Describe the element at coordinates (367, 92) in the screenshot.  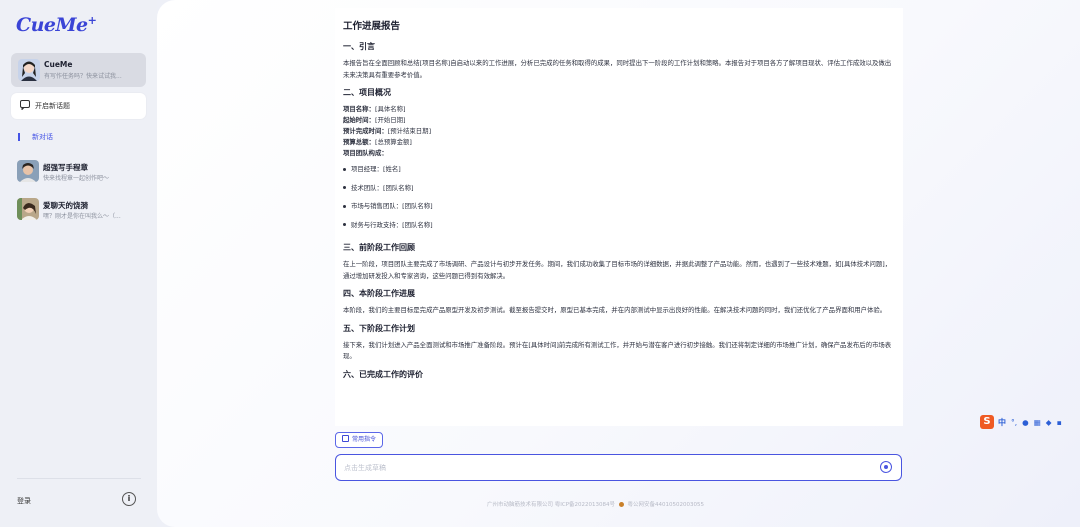
I see `section-heading: 二、项目概况` at that location.